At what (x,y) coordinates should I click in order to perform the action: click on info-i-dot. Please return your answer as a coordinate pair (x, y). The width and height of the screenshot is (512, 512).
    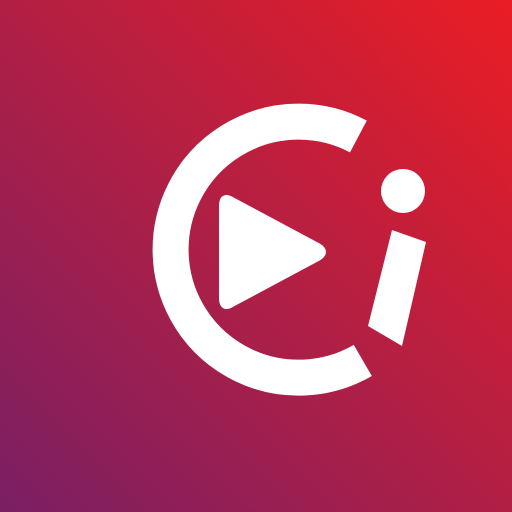
    Looking at the image, I should click on (403, 191).